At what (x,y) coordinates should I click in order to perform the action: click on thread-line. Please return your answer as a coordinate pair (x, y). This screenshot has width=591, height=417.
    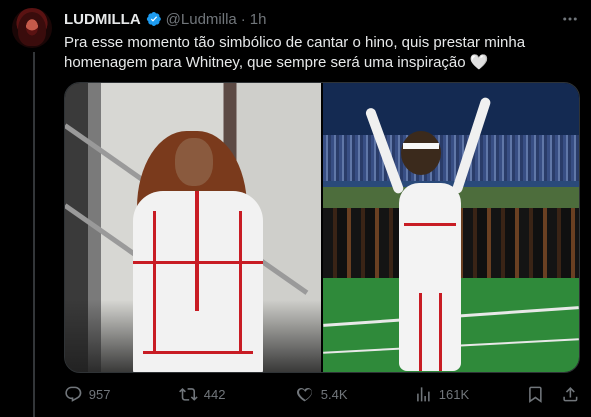
    Looking at the image, I should click on (34, 234).